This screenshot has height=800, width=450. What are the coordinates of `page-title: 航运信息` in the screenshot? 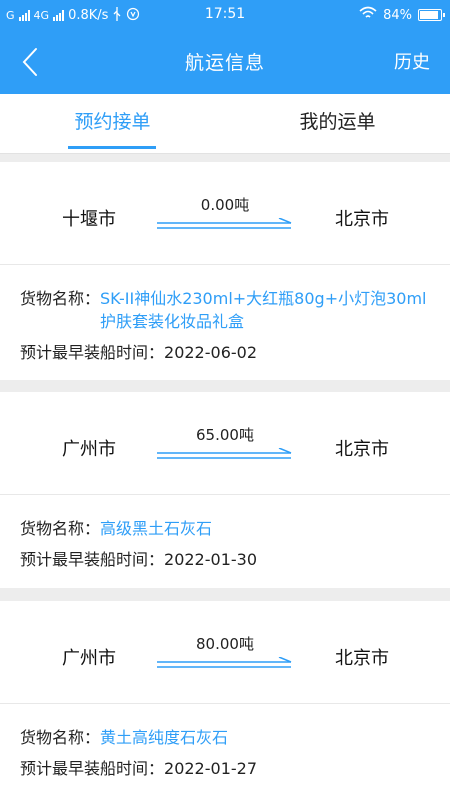 It's located at (224, 63).